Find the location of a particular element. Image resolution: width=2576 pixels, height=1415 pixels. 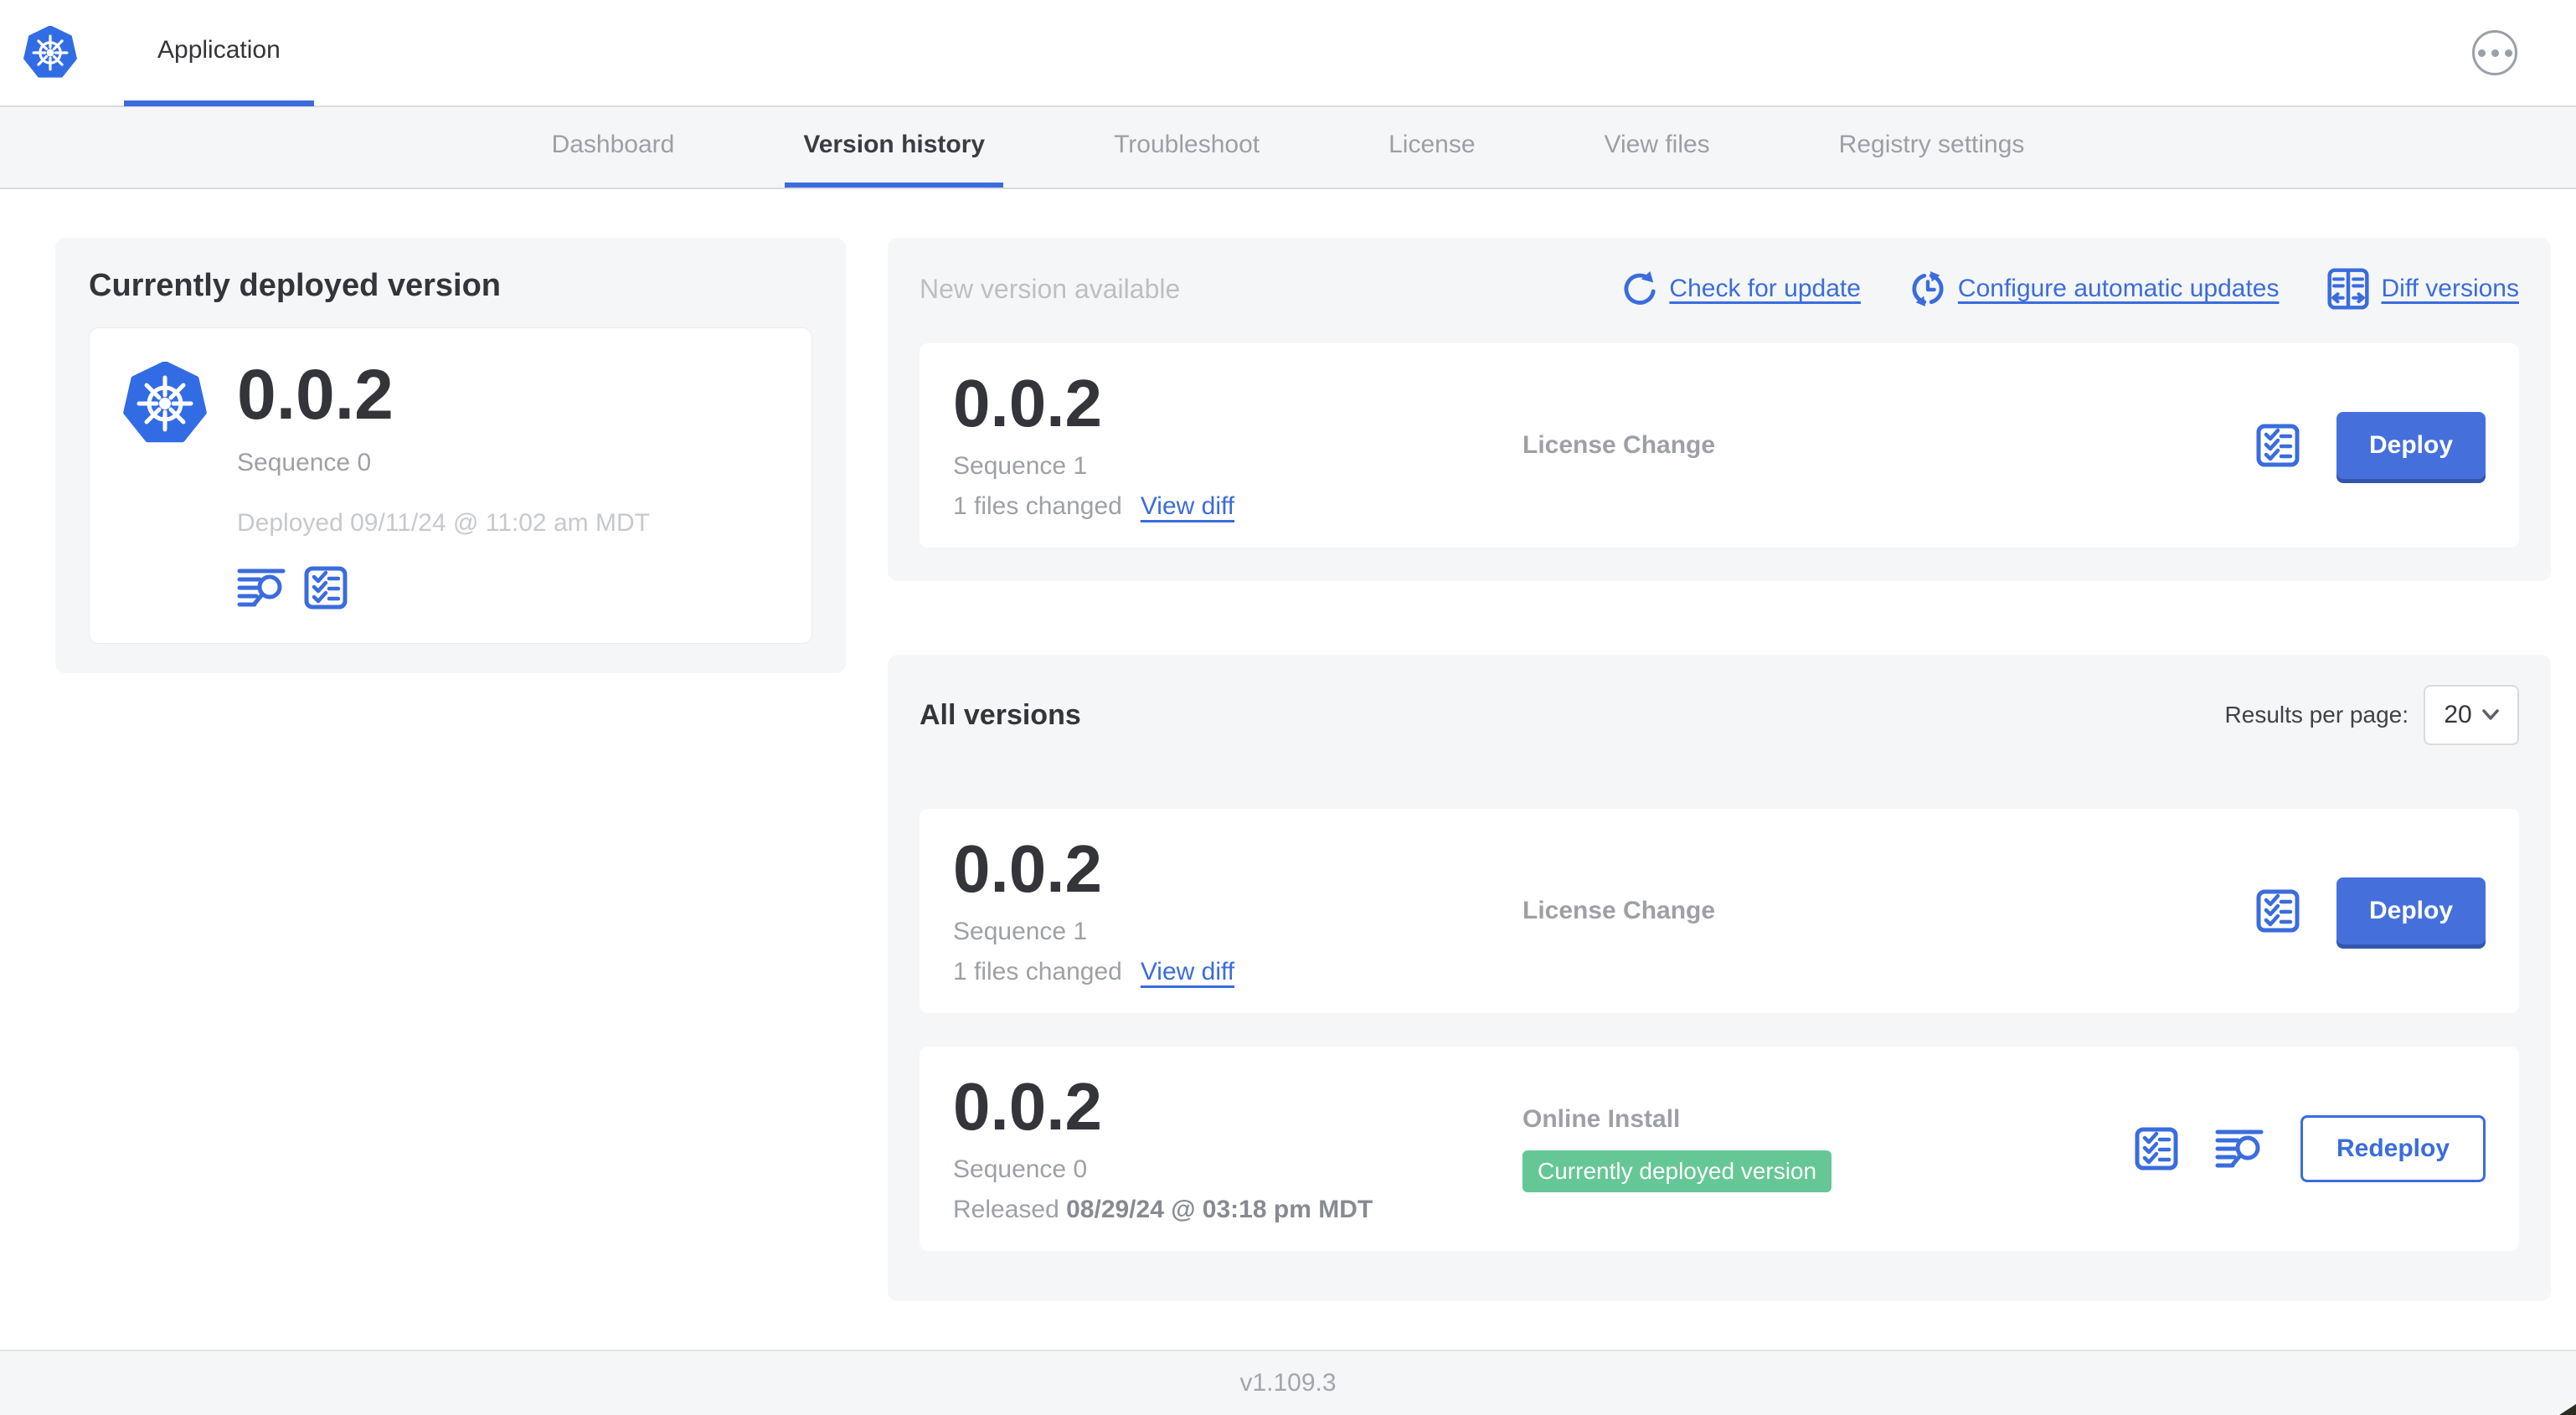

app-tab-application: Application is located at coordinates (219, 53).